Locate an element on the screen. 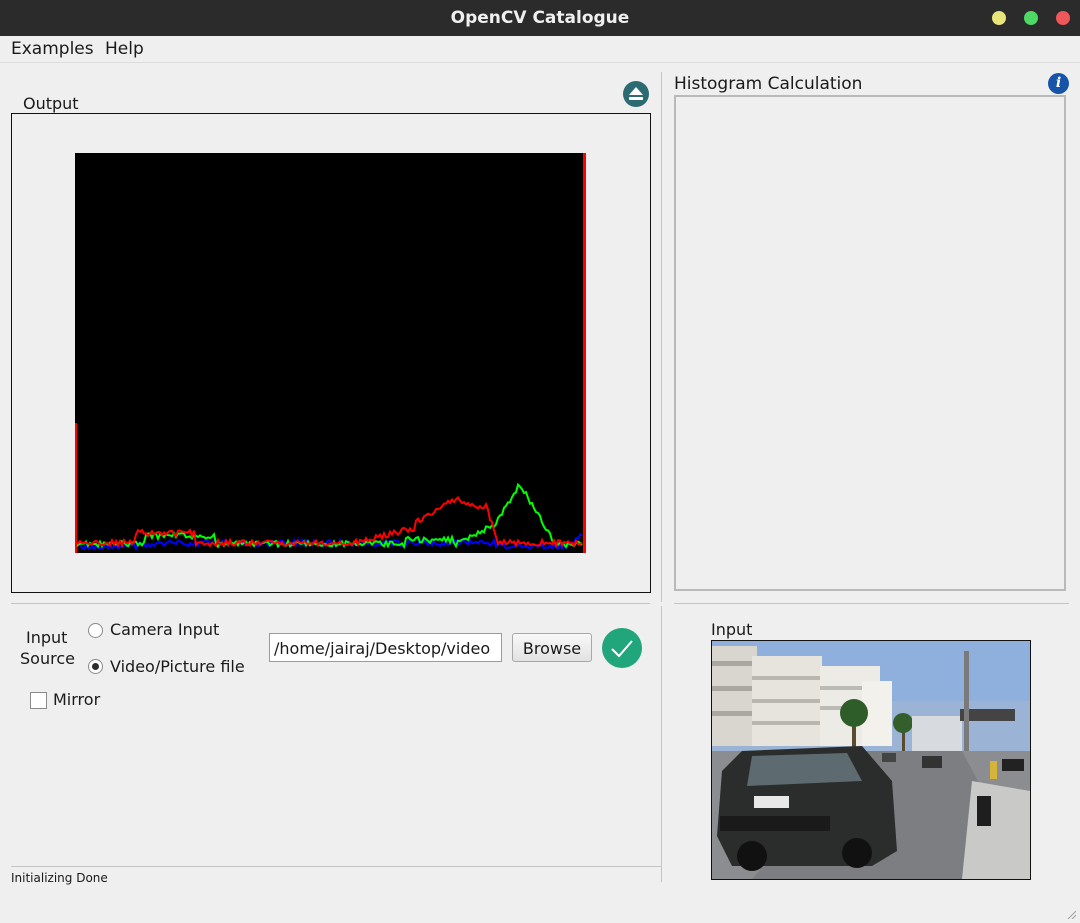 This screenshot has height=923, width=1080. input-preview-image is located at coordinates (871, 760).